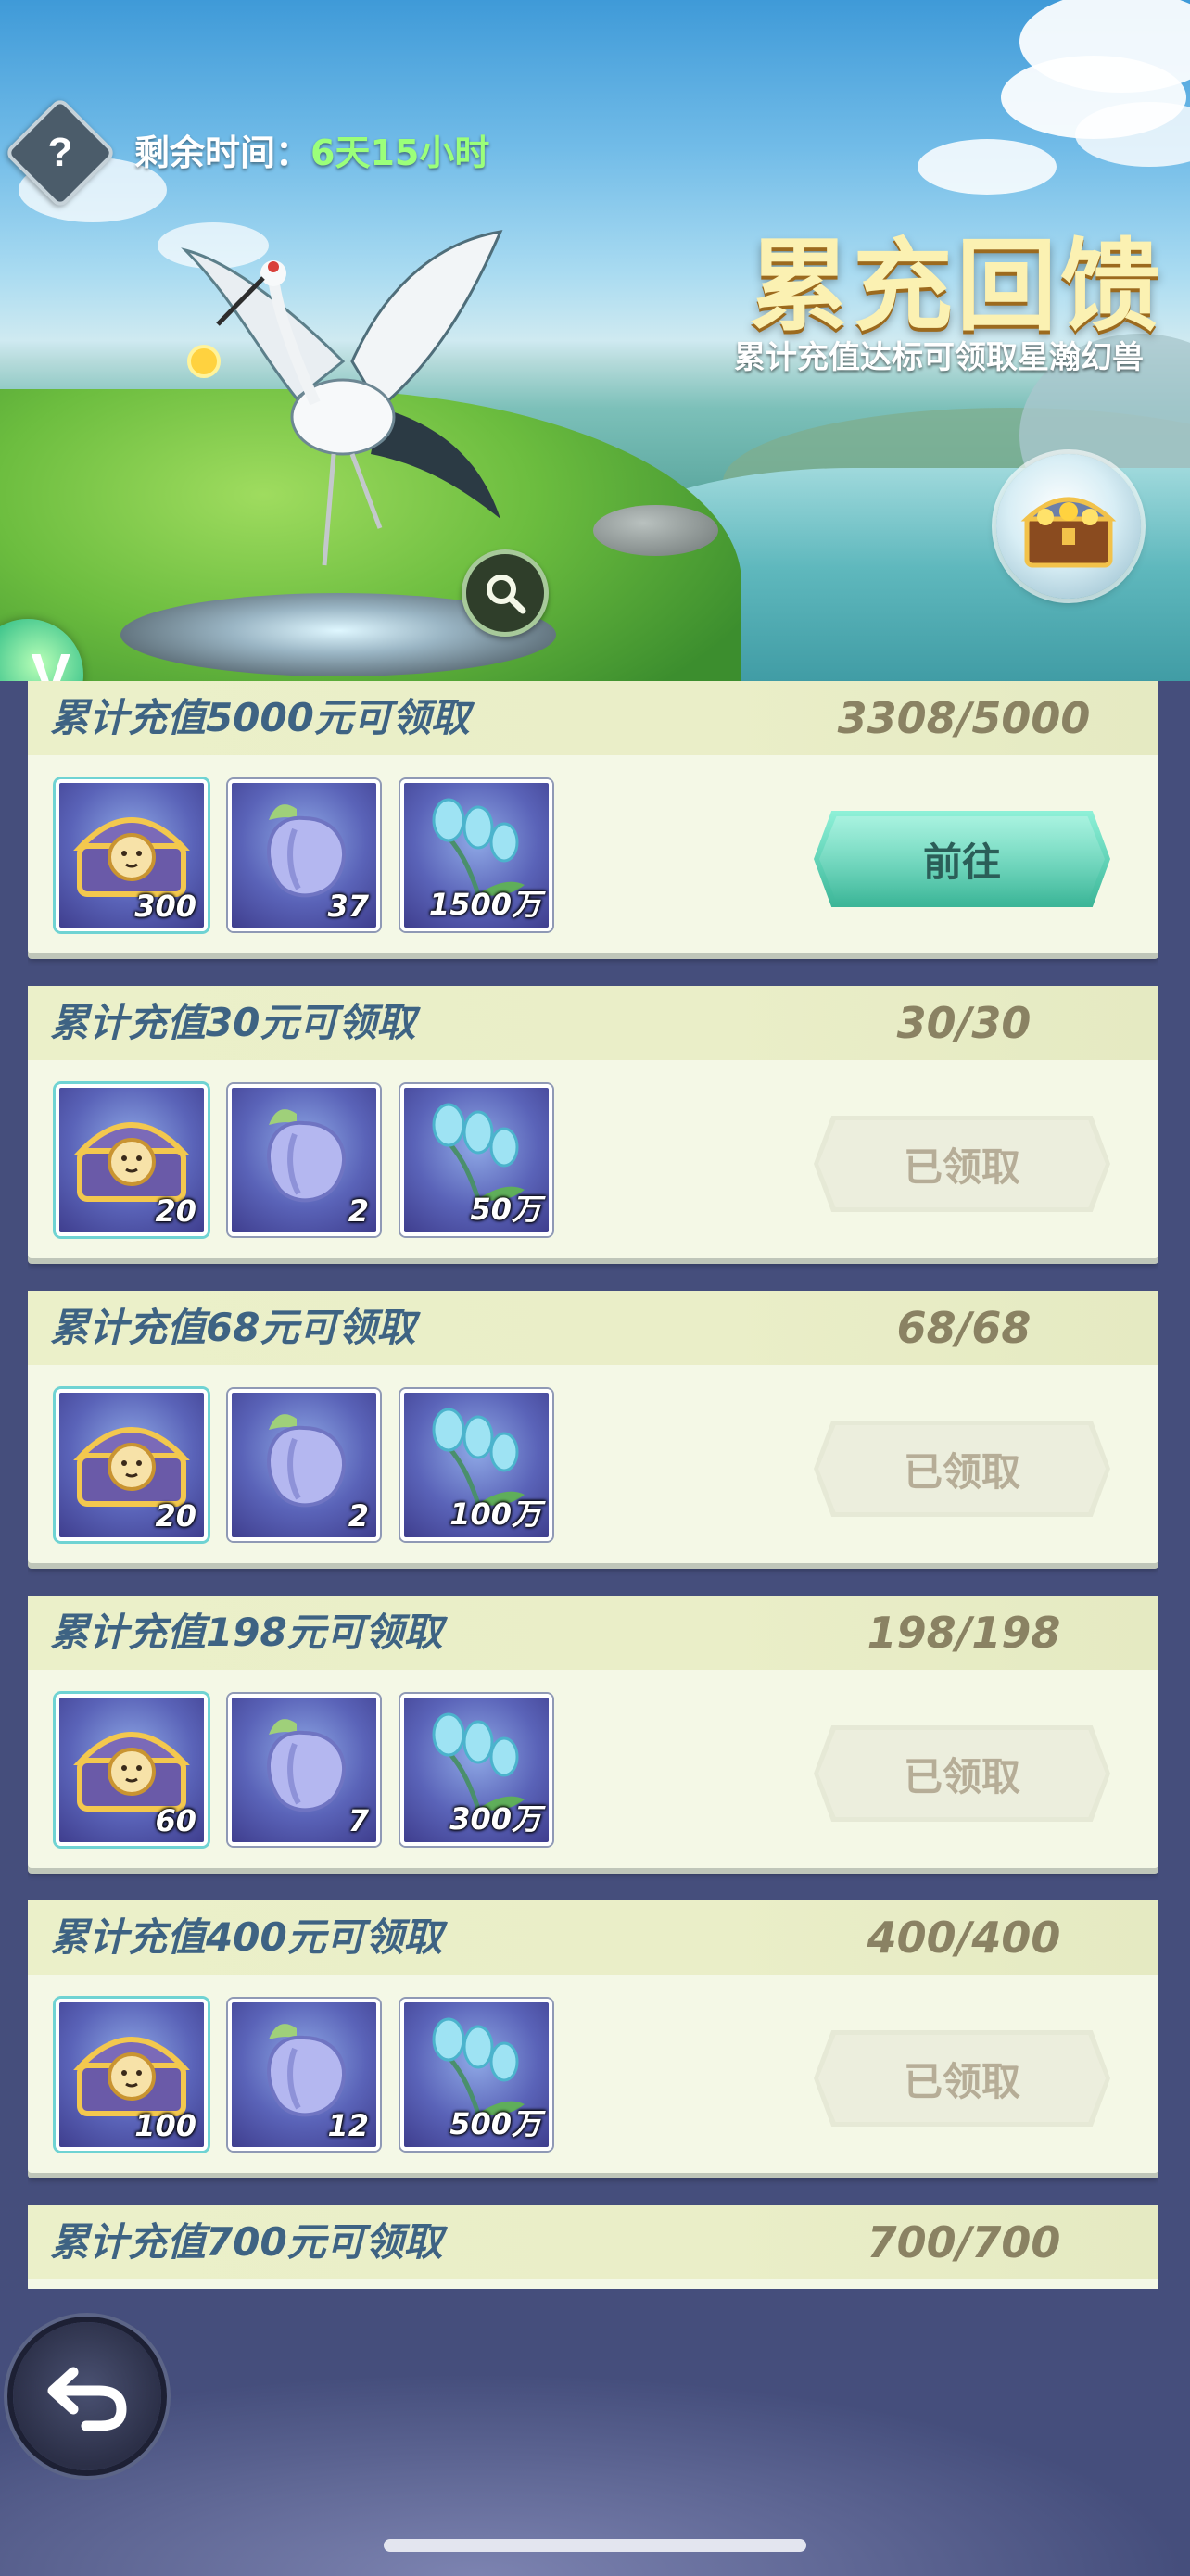 This screenshot has height=2576, width=1190. What do you see at coordinates (964, 1938) in the screenshot?
I see `reward-progress: 400/400` at bounding box center [964, 1938].